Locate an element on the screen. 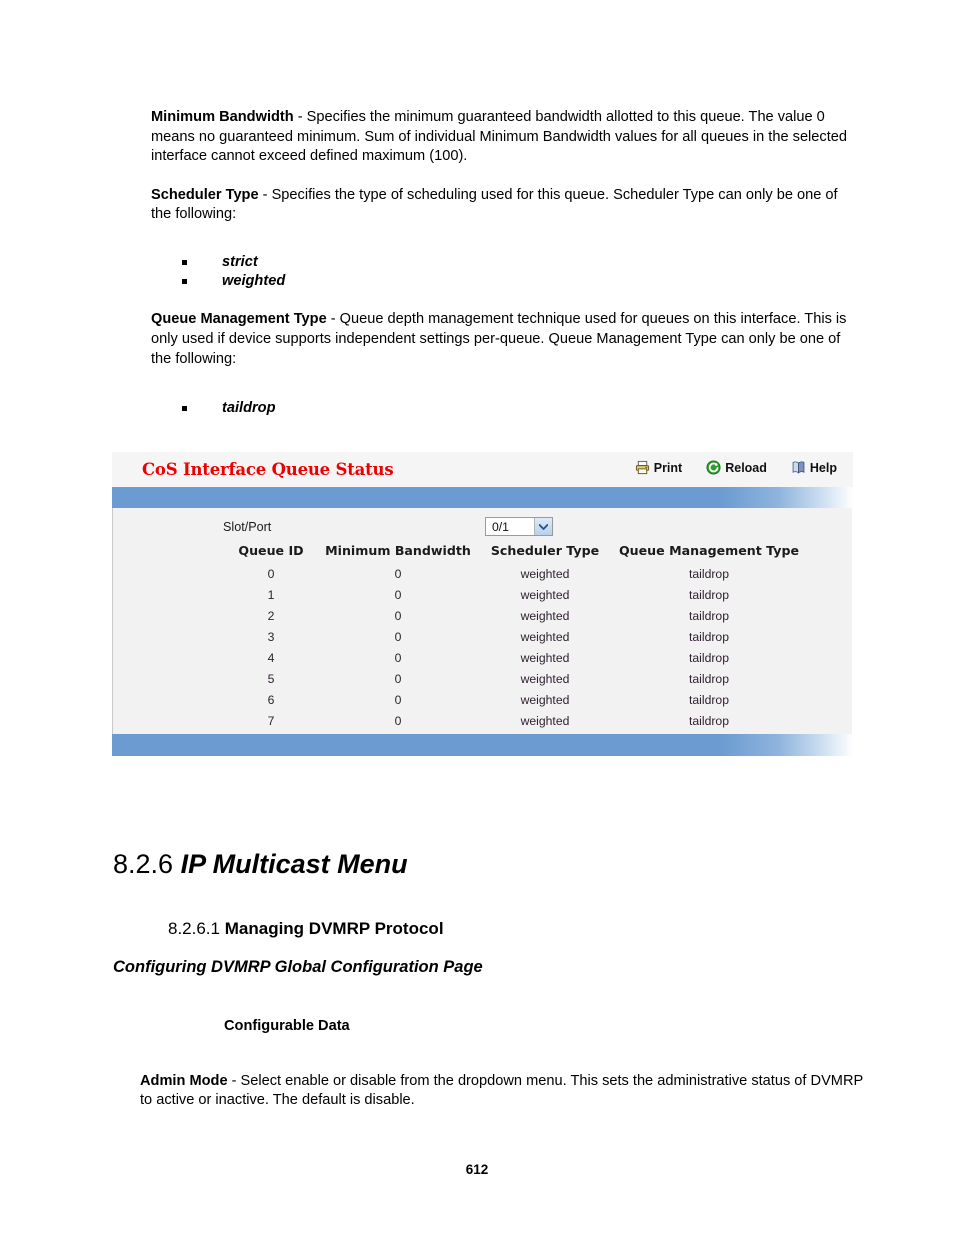 The width and height of the screenshot is (954, 1235). configurable-data-heading: Configurable Data is located at coordinates (287, 1026).